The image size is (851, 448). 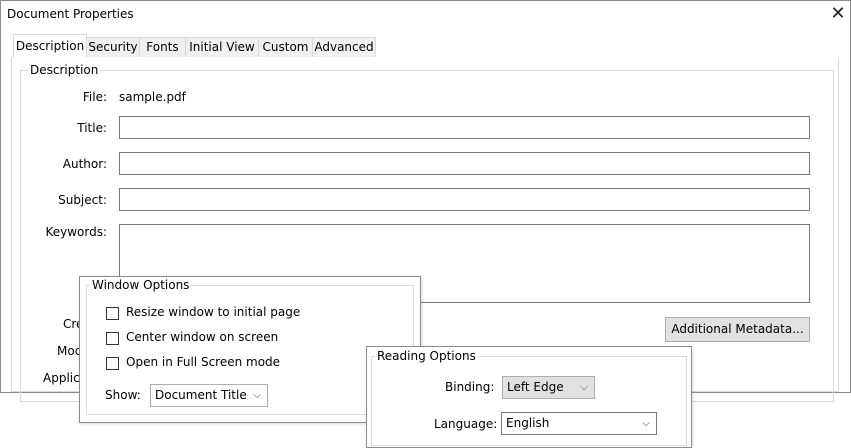 What do you see at coordinates (222, 47) in the screenshot?
I see `tab-initial-view: Initial View` at bounding box center [222, 47].